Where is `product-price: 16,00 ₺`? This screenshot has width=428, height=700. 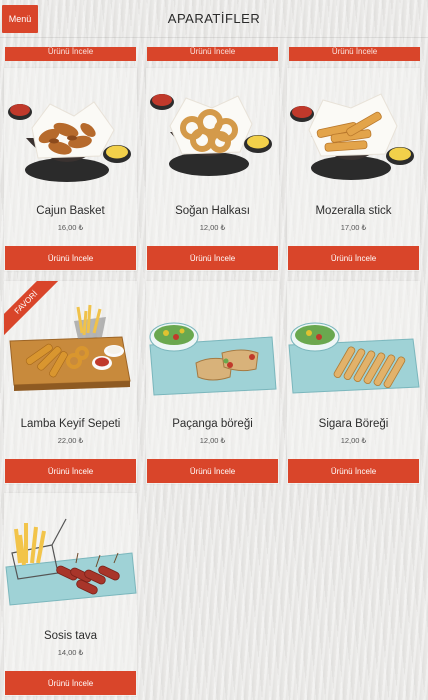
product-price: 16,00 ₺ is located at coordinates (70, 227).